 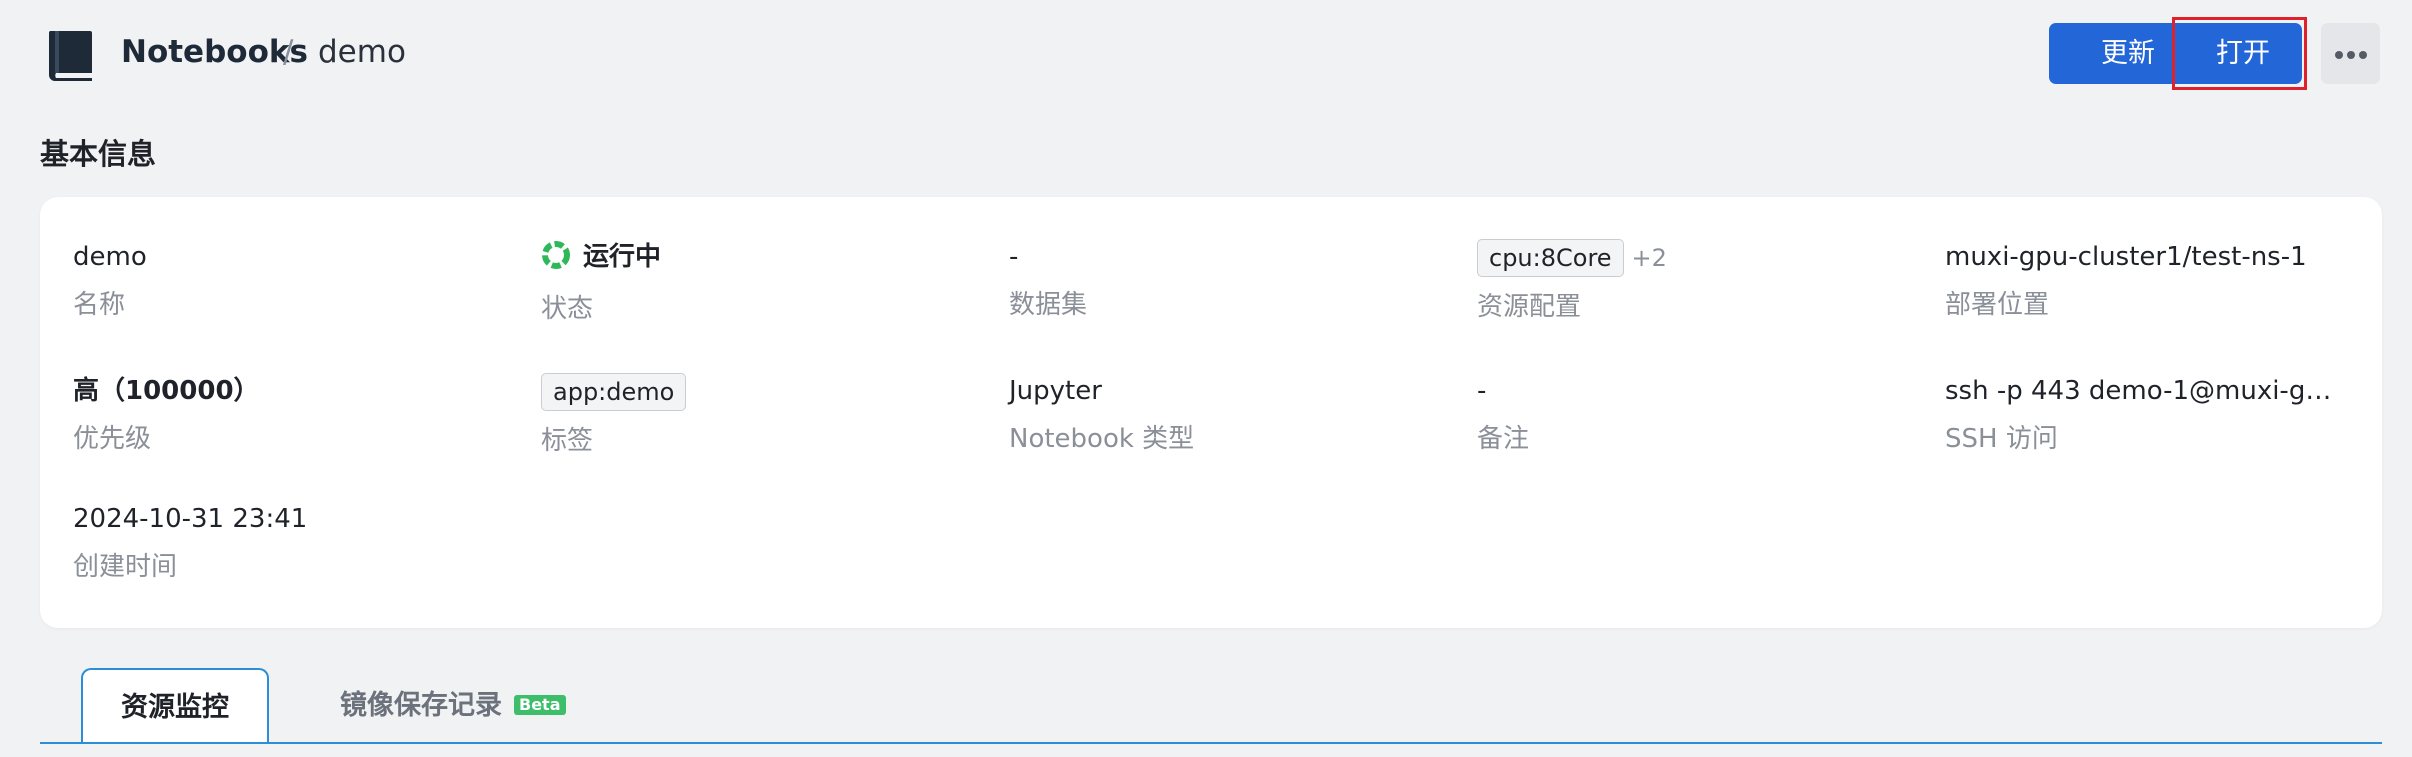 I want to click on field-dataset: - 数据集, so click(x=1048, y=281).